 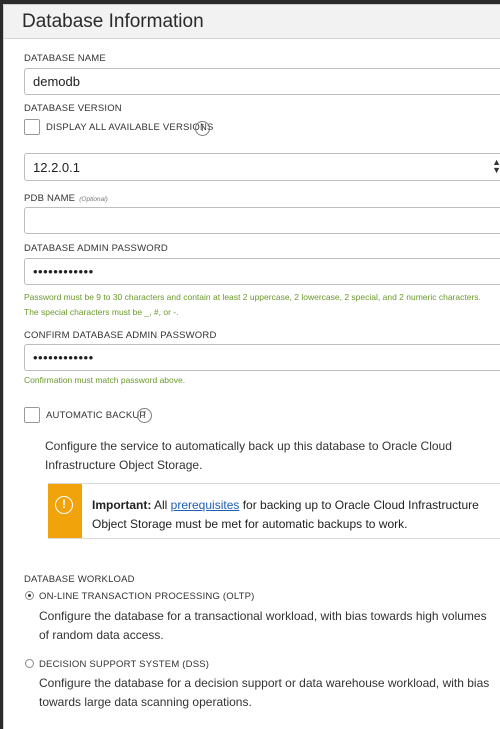 I want to click on alert-text-before: All, so click(x=161, y=505).